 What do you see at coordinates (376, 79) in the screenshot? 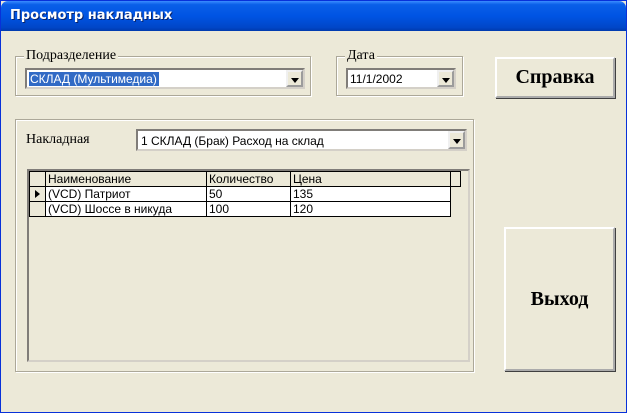
I see `date-value: 11/1/2002` at bounding box center [376, 79].